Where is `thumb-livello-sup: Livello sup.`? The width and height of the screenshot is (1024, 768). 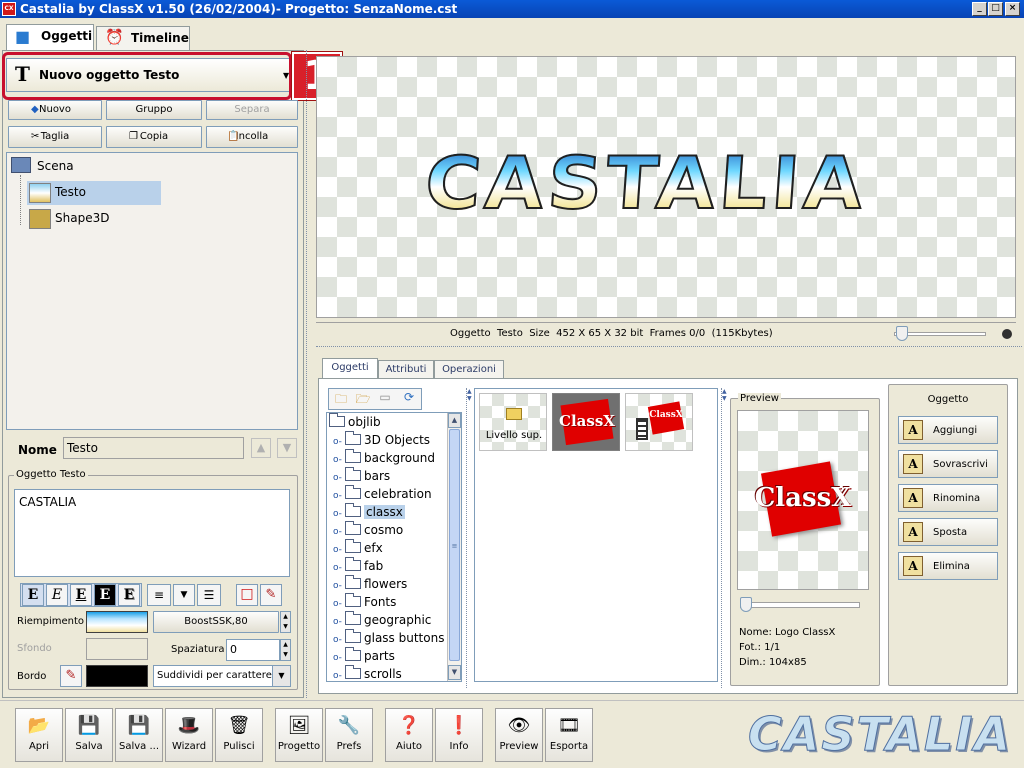 thumb-livello-sup: Livello sup. is located at coordinates (513, 422).